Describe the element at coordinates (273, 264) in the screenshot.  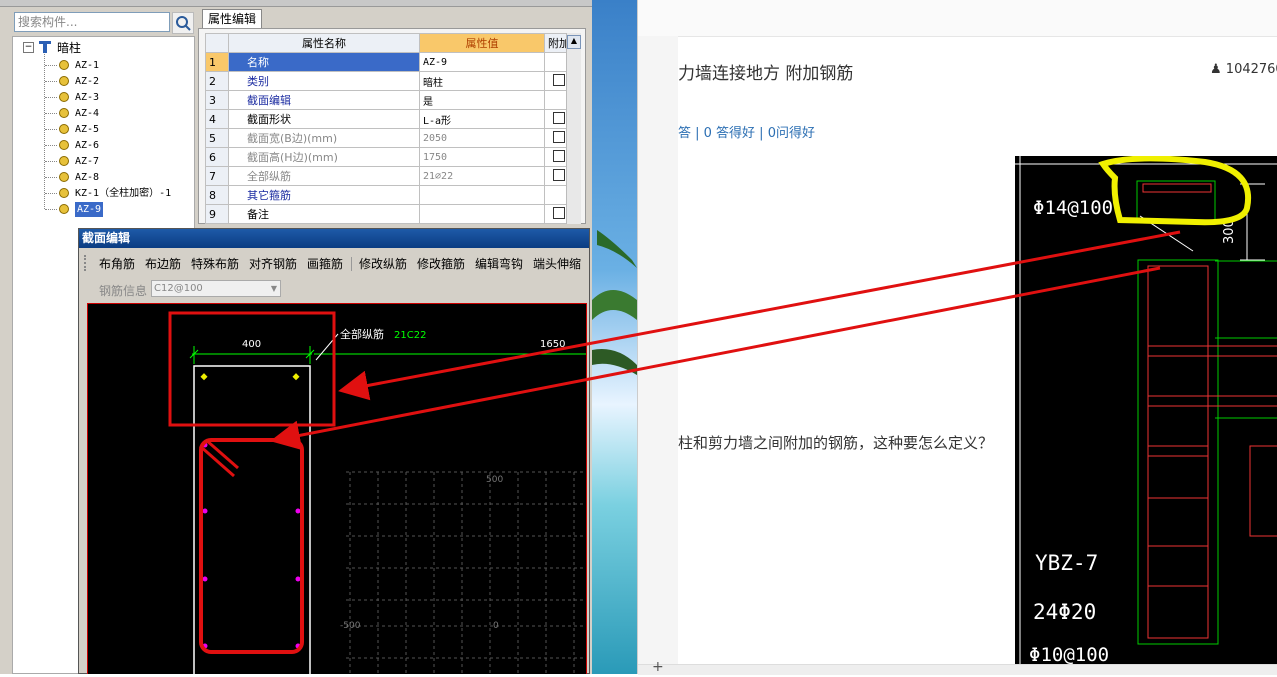
I see `tool-align-rebar: 对齐钢筋` at that location.